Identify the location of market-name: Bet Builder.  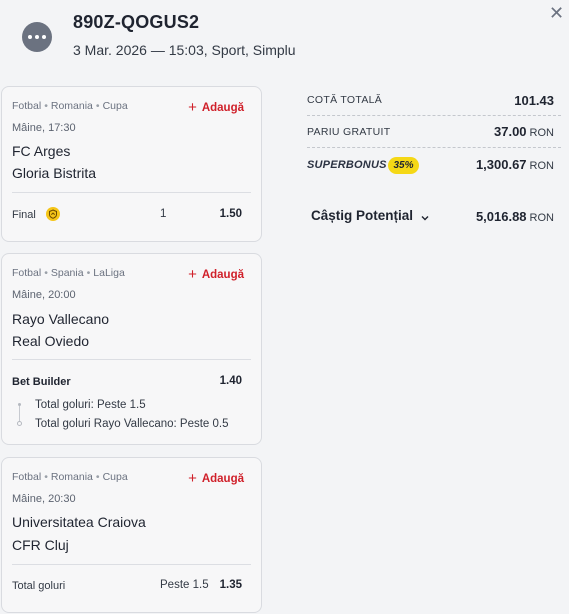
(41, 382).